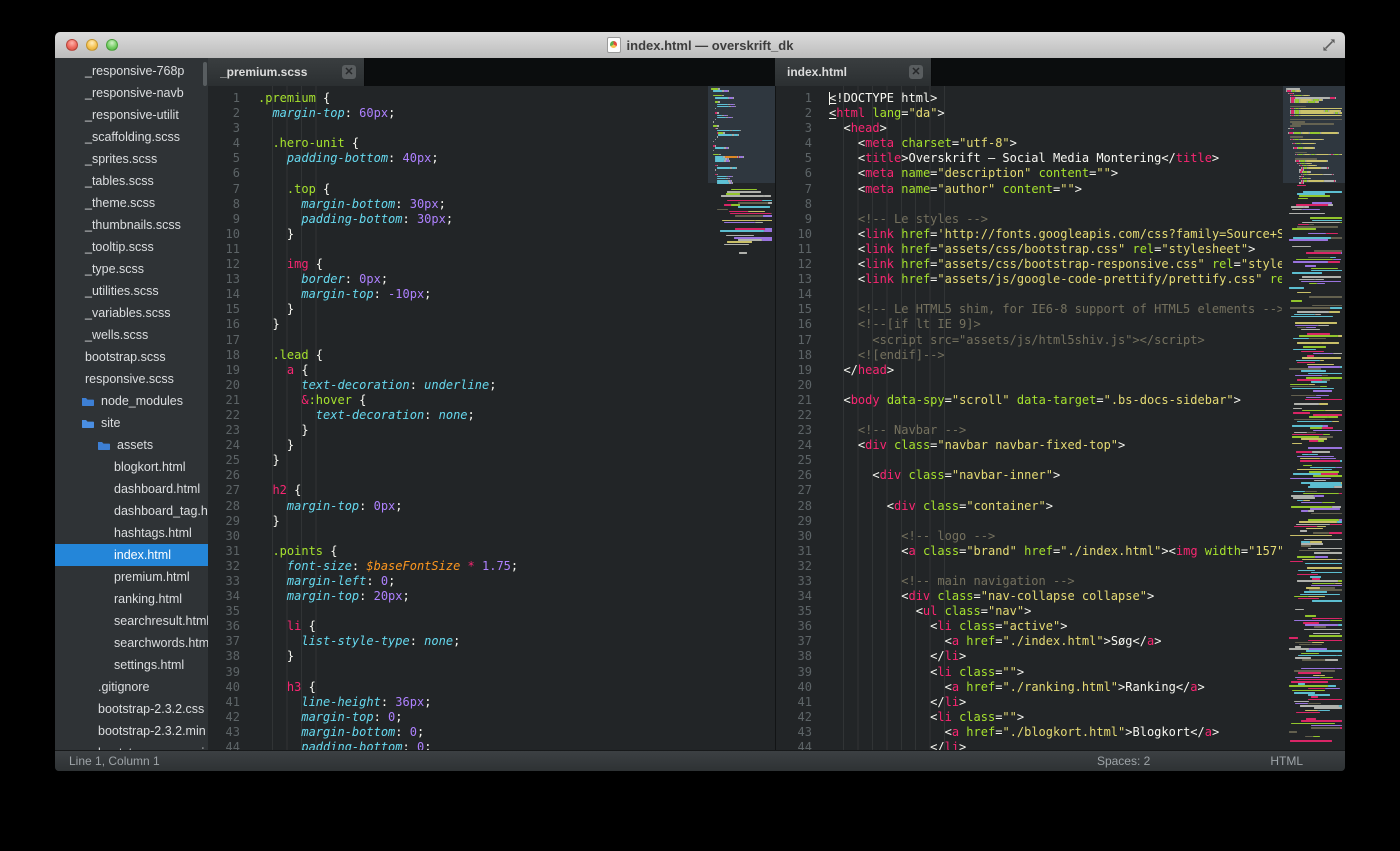 The height and width of the screenshot is (851, 1400). Describe the element at coordinates (131, 445) in the screenshot. I see `sidebar-item: assets` at that location.